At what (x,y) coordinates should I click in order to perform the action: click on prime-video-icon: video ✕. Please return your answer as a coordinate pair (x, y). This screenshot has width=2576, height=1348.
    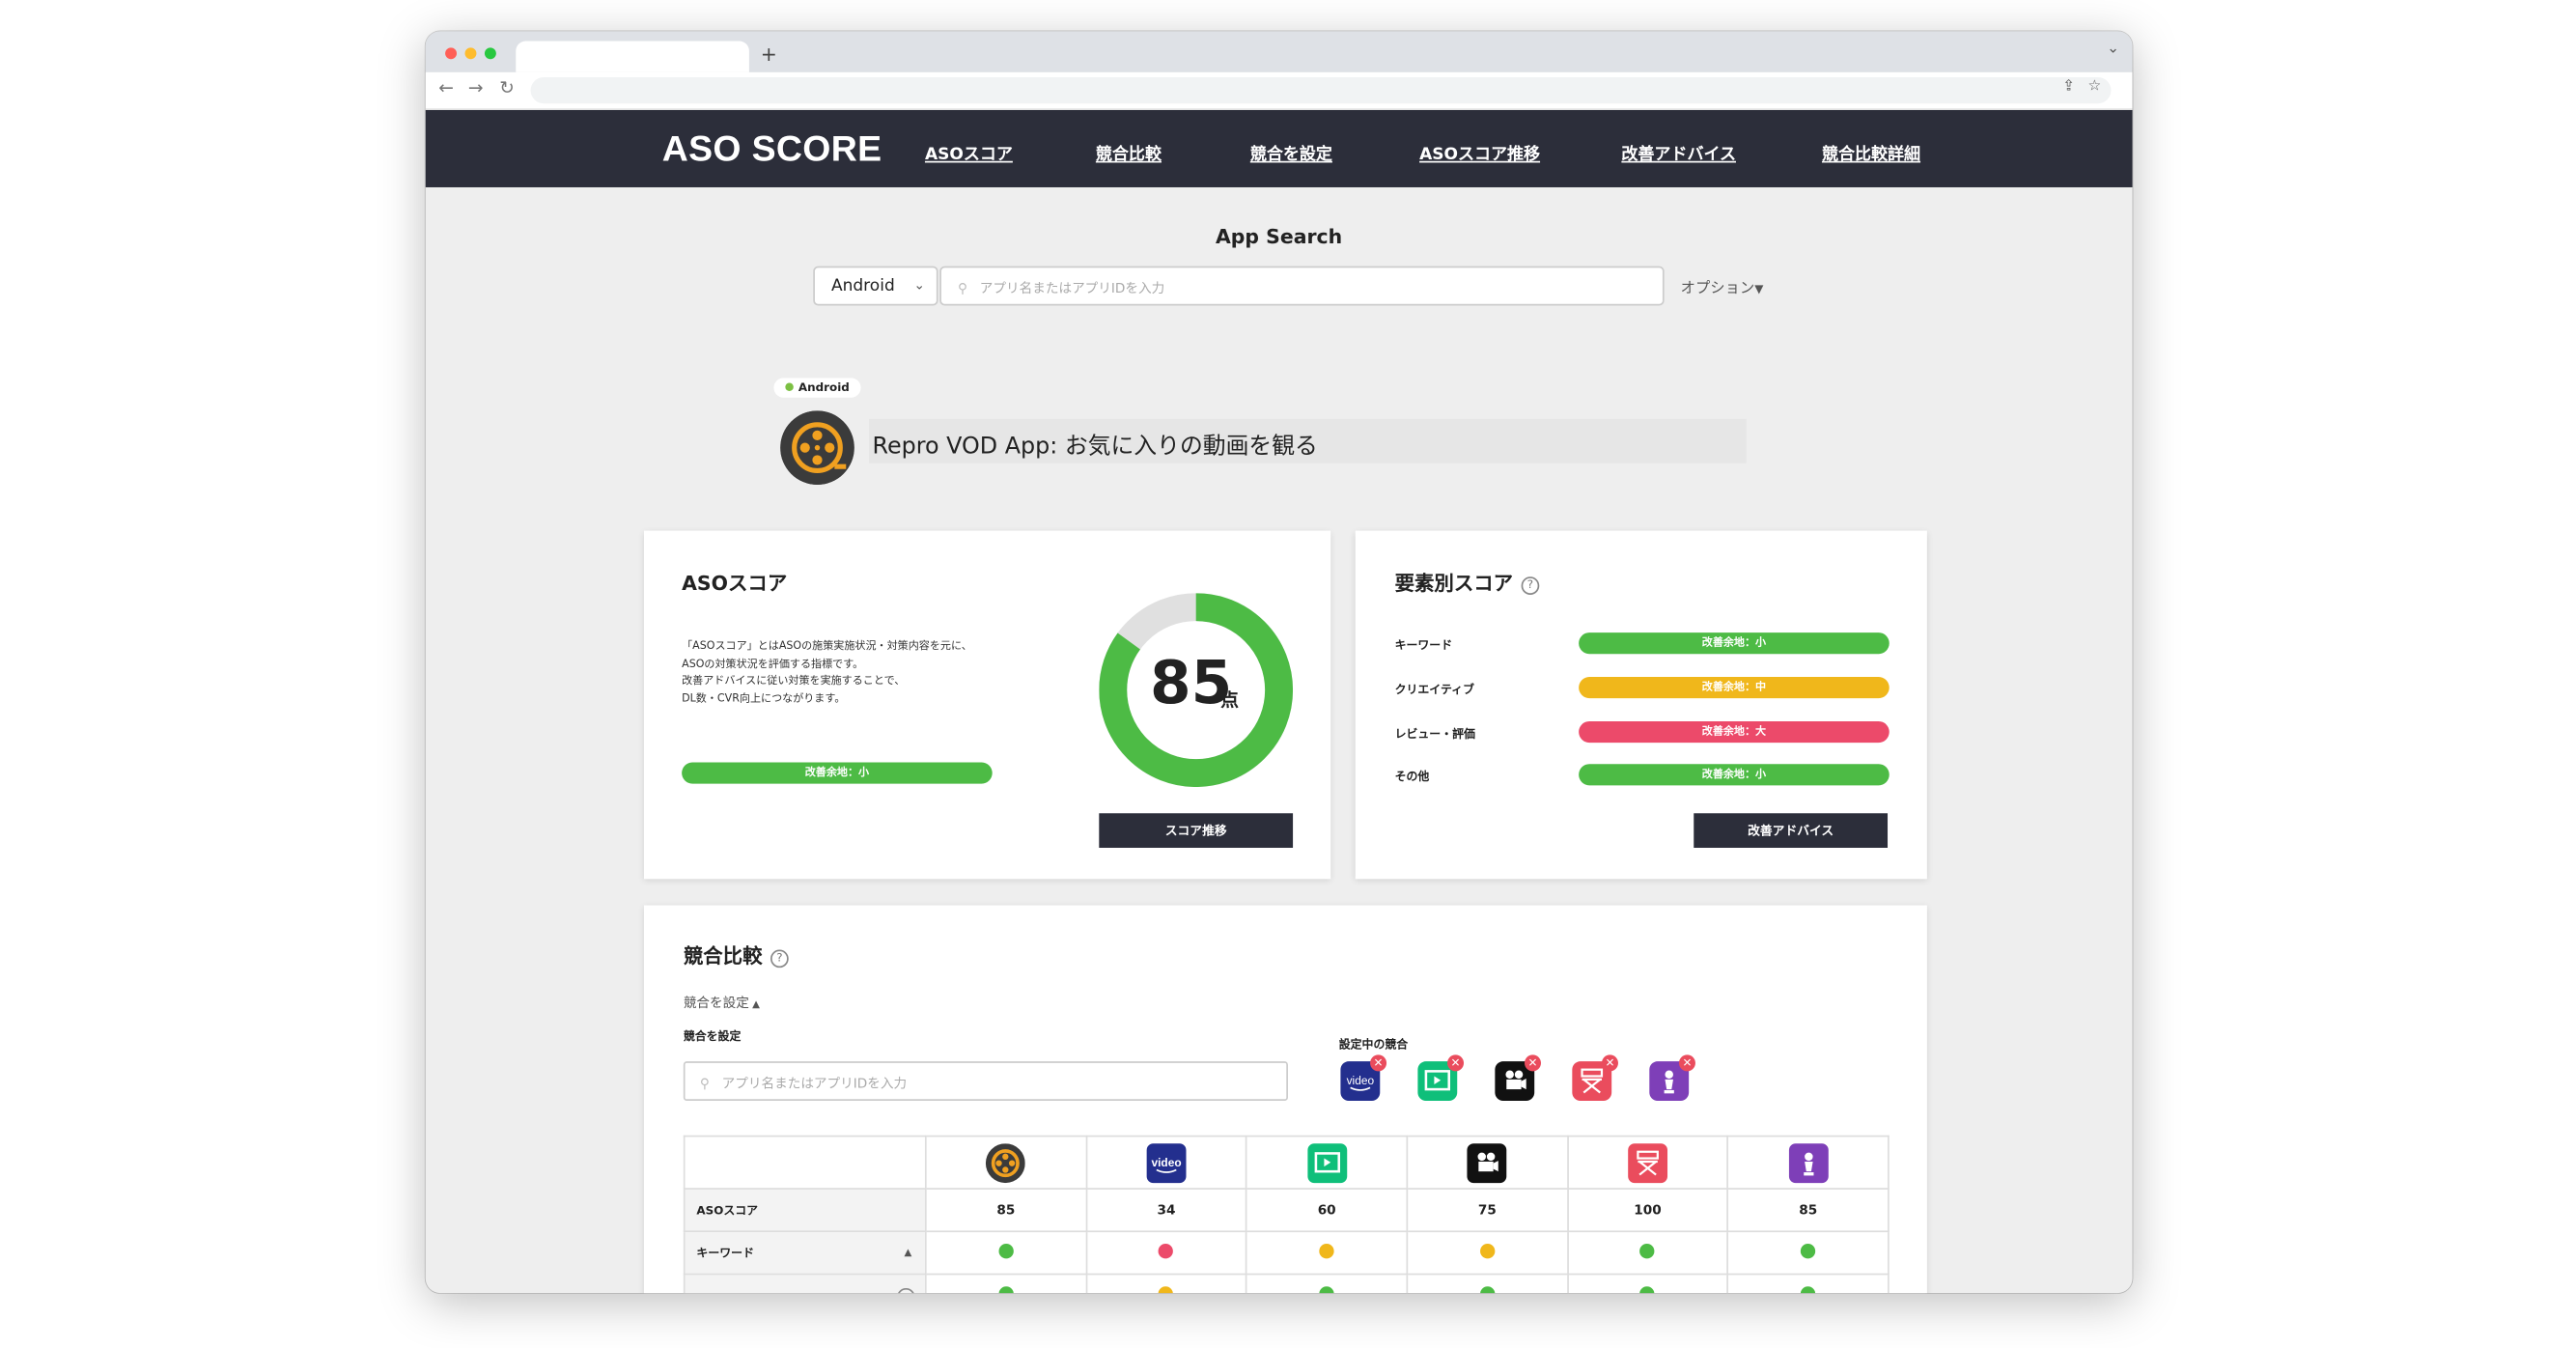
    Looking at the image, I should click on (1364, 1078).